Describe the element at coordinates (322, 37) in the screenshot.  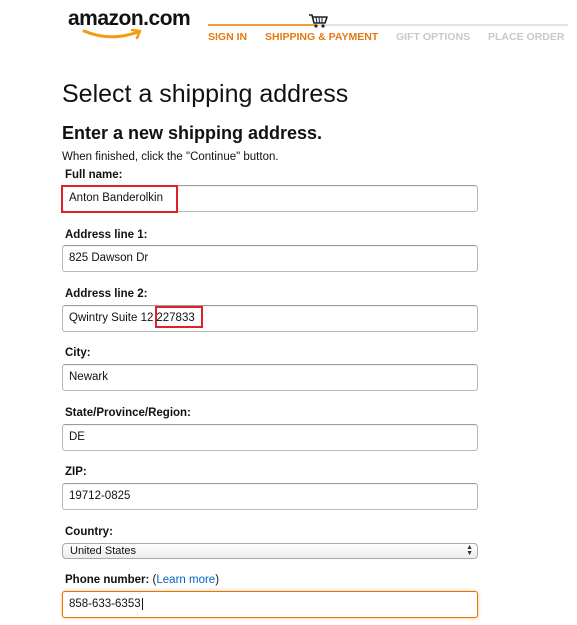
I see `step-shipping-payment: SHIPPING & PAYMENT` at that location.